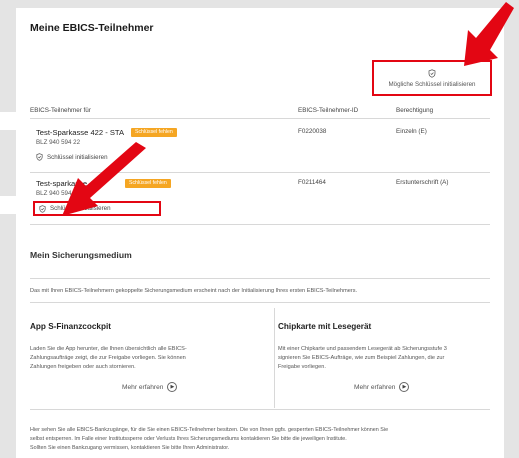  What do you see at coordinates (411, 131) in the screenshot?
I see `participant-permission: Einzeln (E)` at bounding box center [411, 131].